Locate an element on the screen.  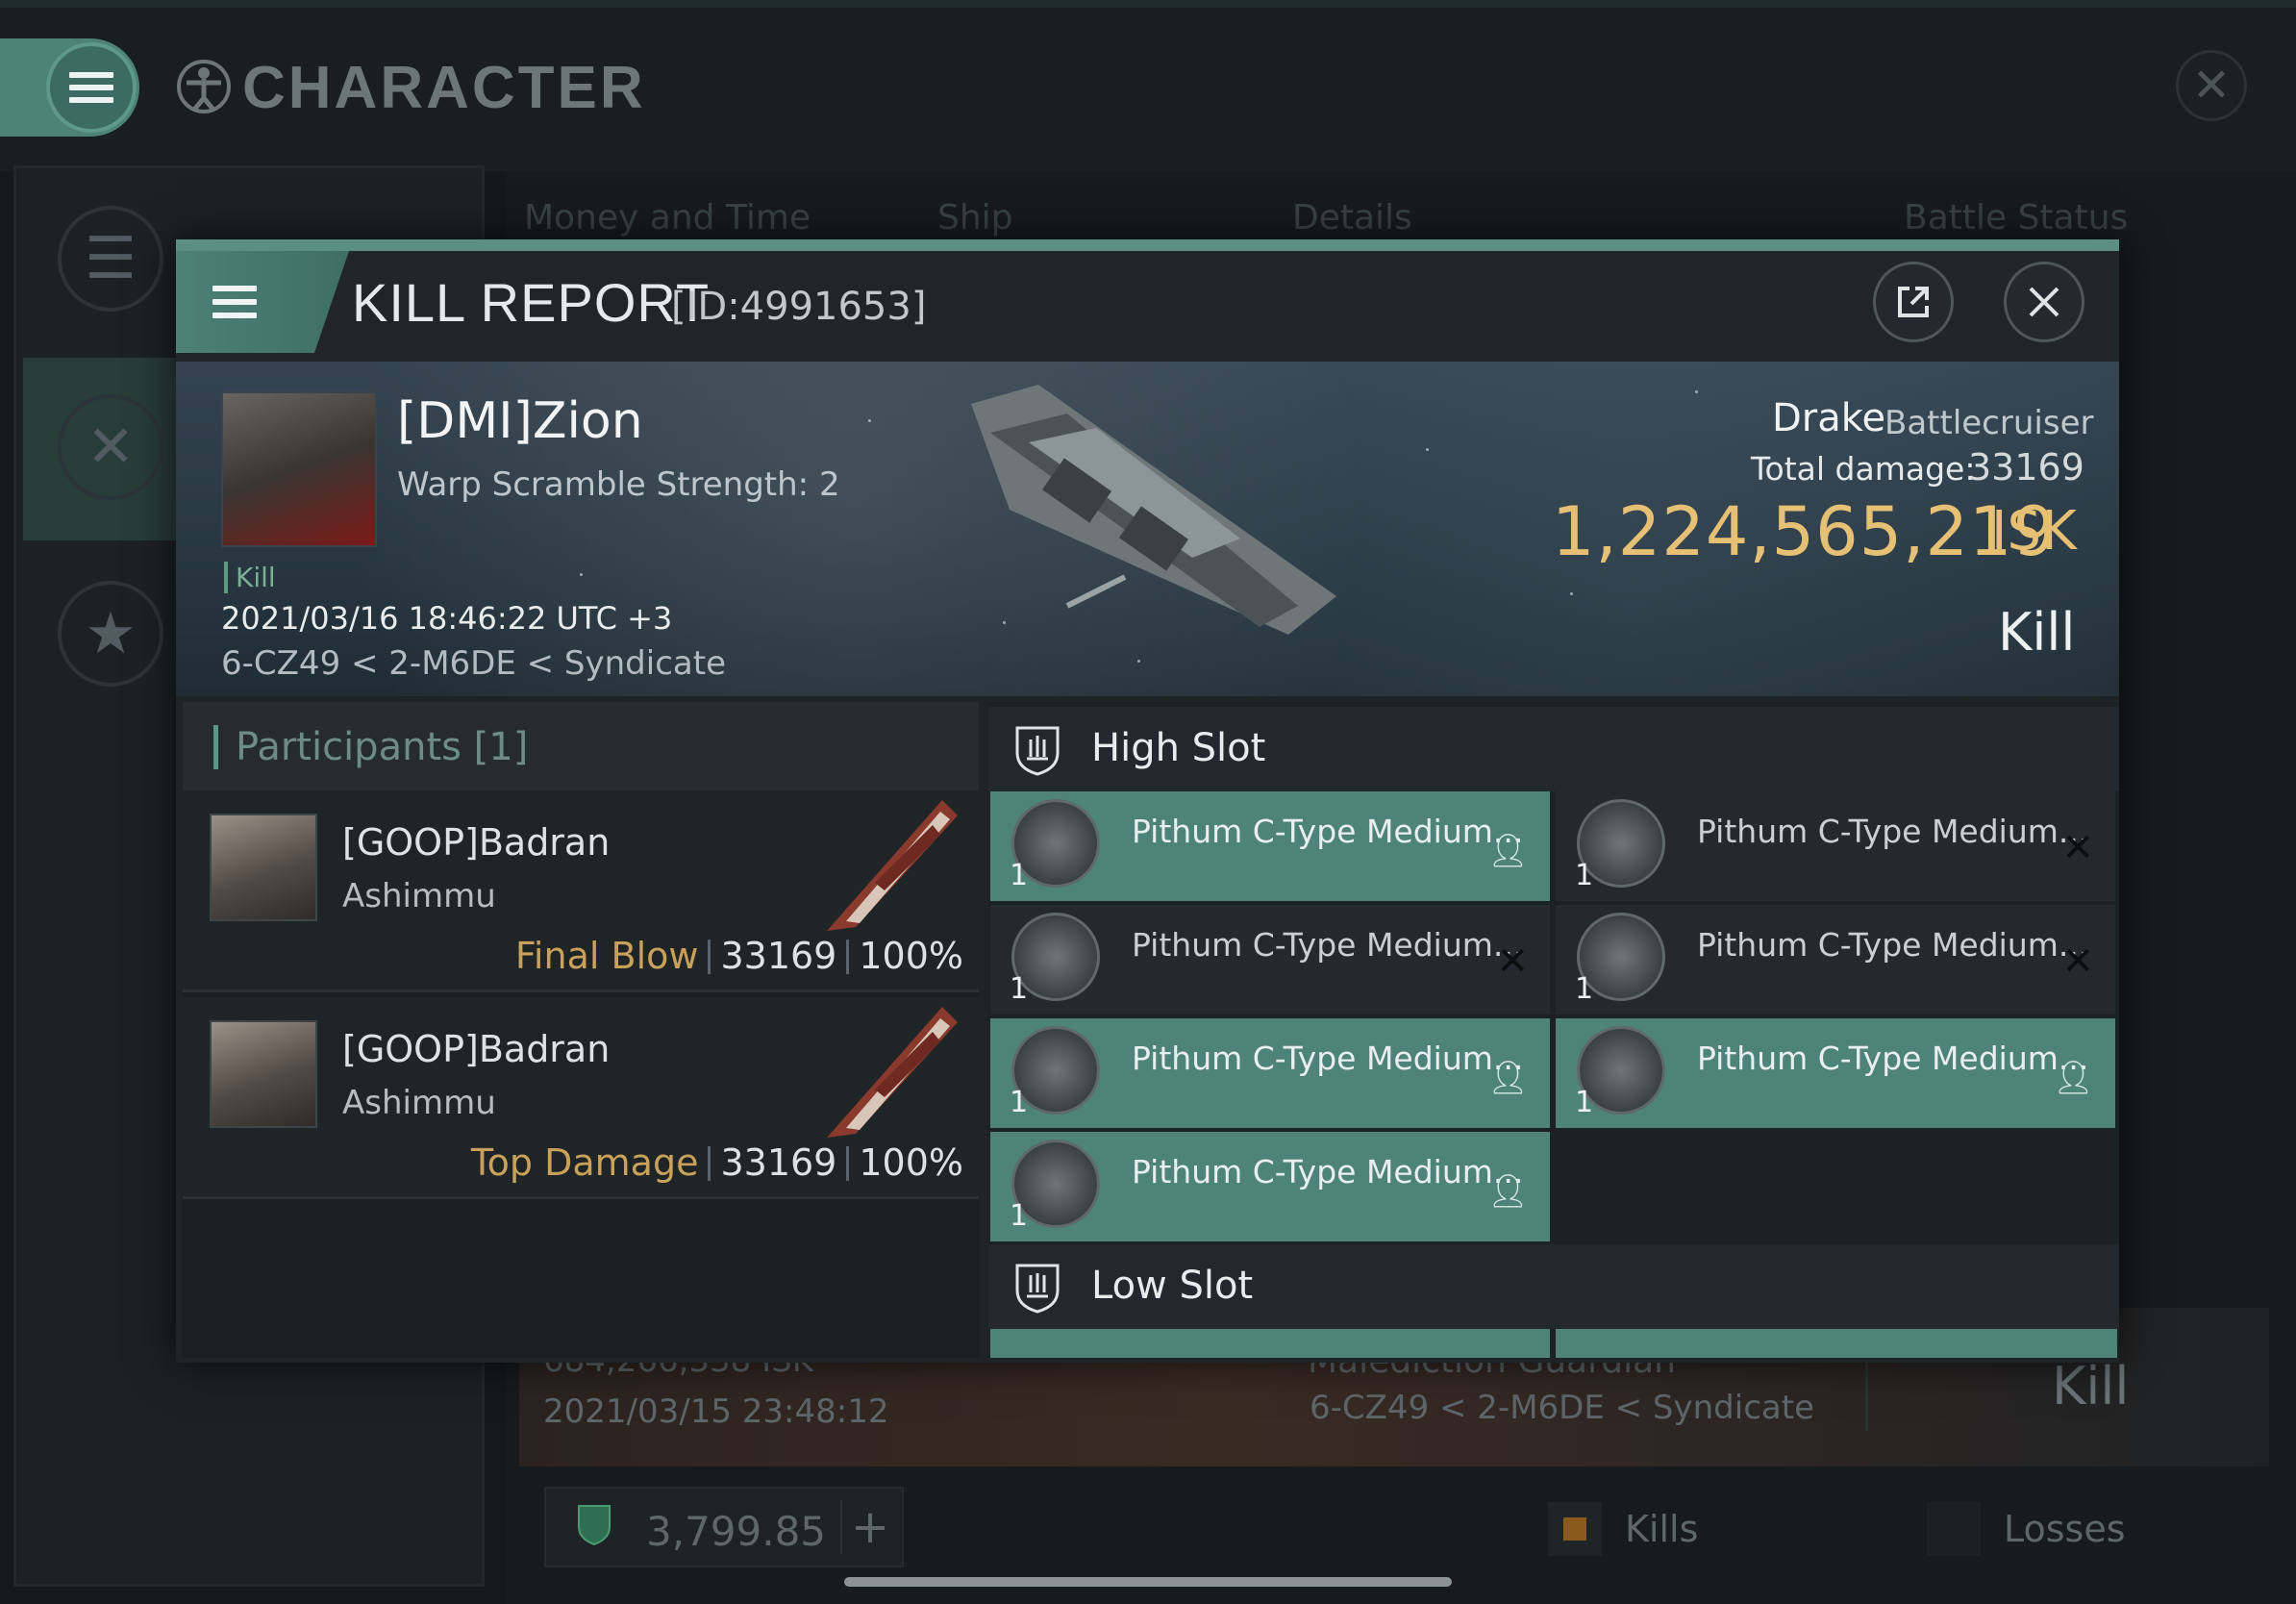
external-link-icon is located at coordinates (1913, 302).